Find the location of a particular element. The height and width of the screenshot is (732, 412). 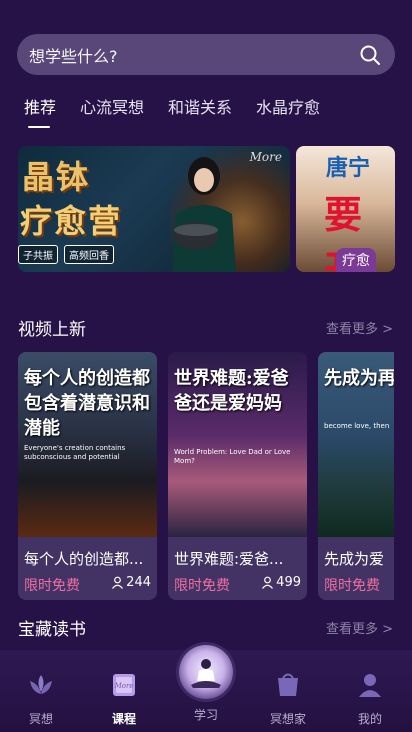

category-tabs: 推荐 心流冥想 和谐关系 水晶疗愈 is located at coordinates (184, 111).